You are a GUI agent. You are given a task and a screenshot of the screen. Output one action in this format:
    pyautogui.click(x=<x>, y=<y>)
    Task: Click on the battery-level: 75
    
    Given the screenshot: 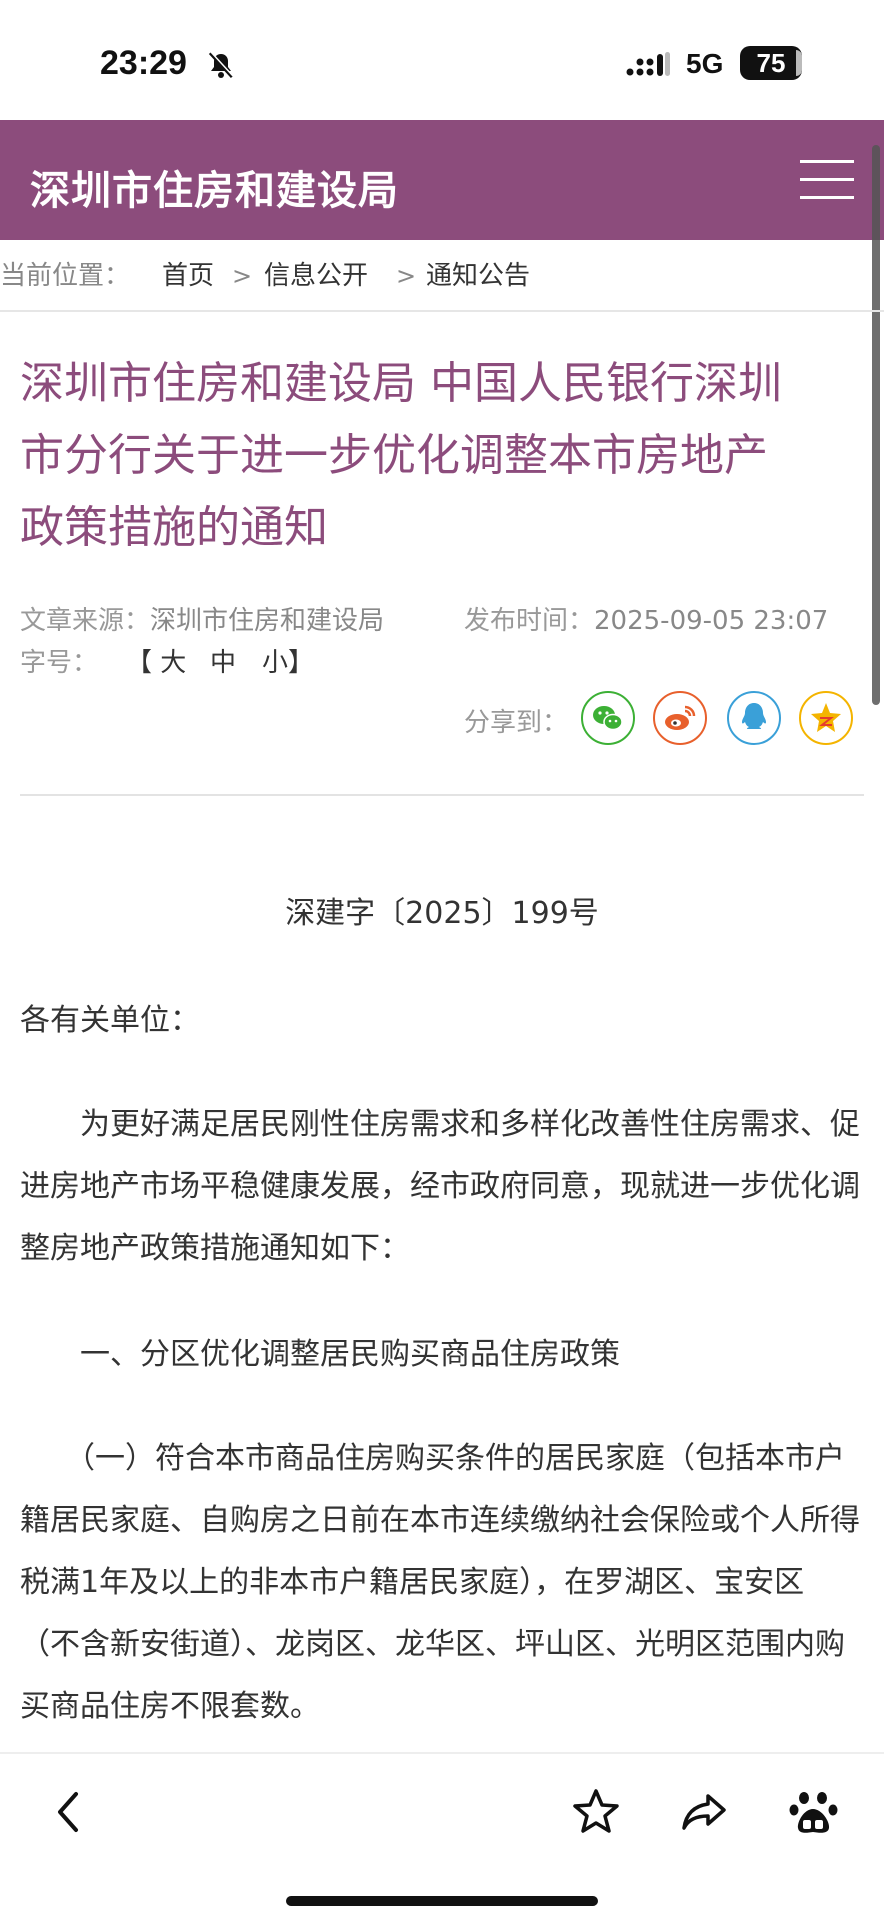 What is the action you would take?
    pyautogui.click(x=771, y=63)
    